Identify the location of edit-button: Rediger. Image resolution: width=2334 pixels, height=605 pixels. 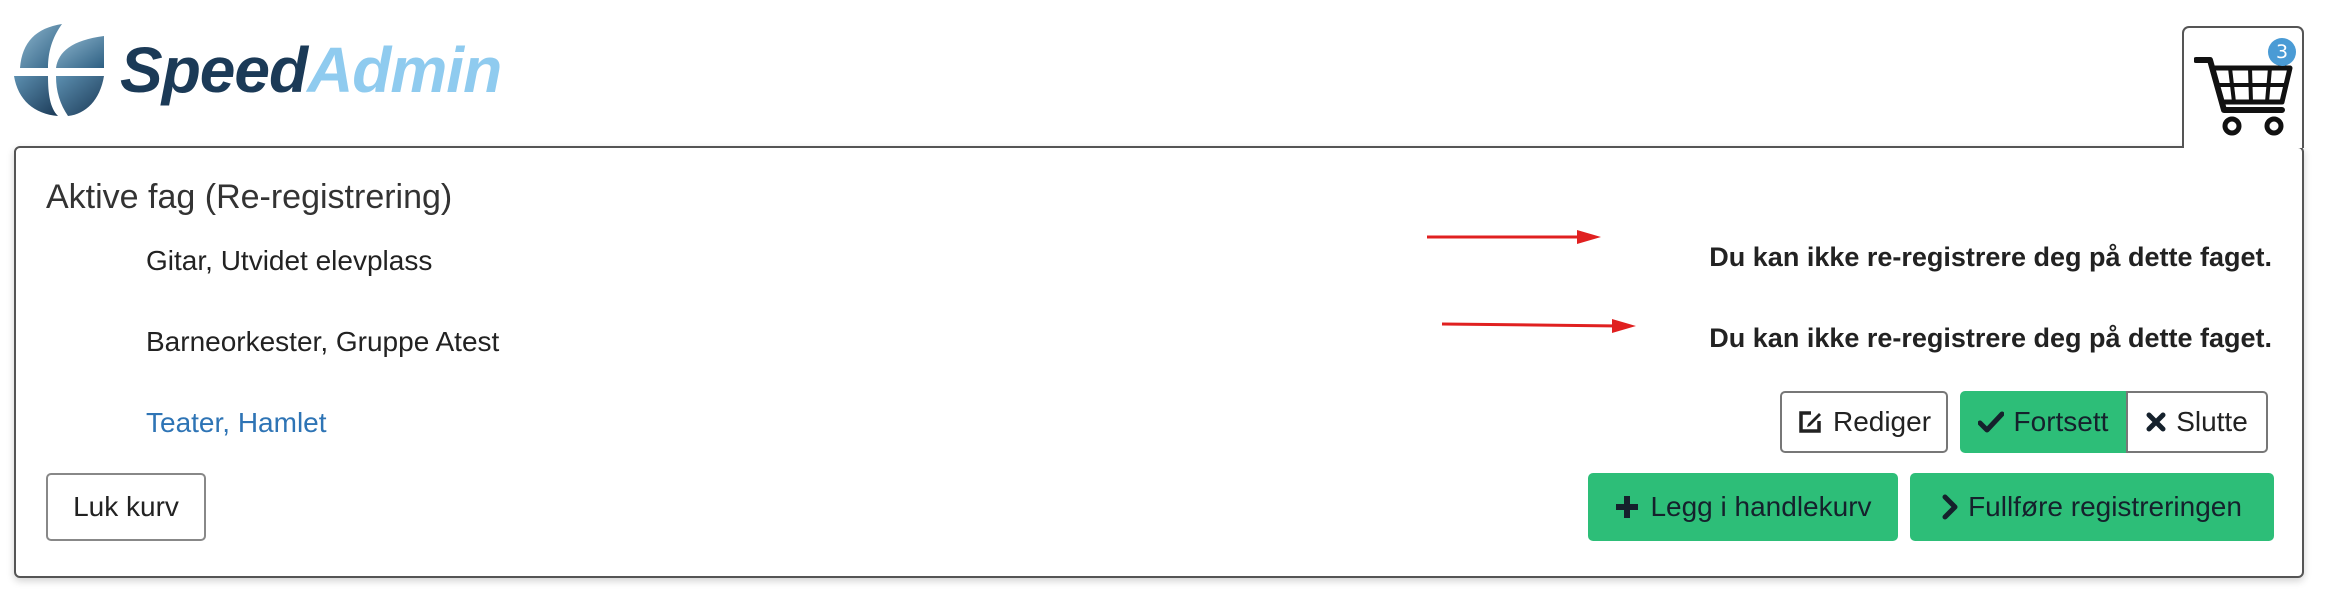
(1864, 422).